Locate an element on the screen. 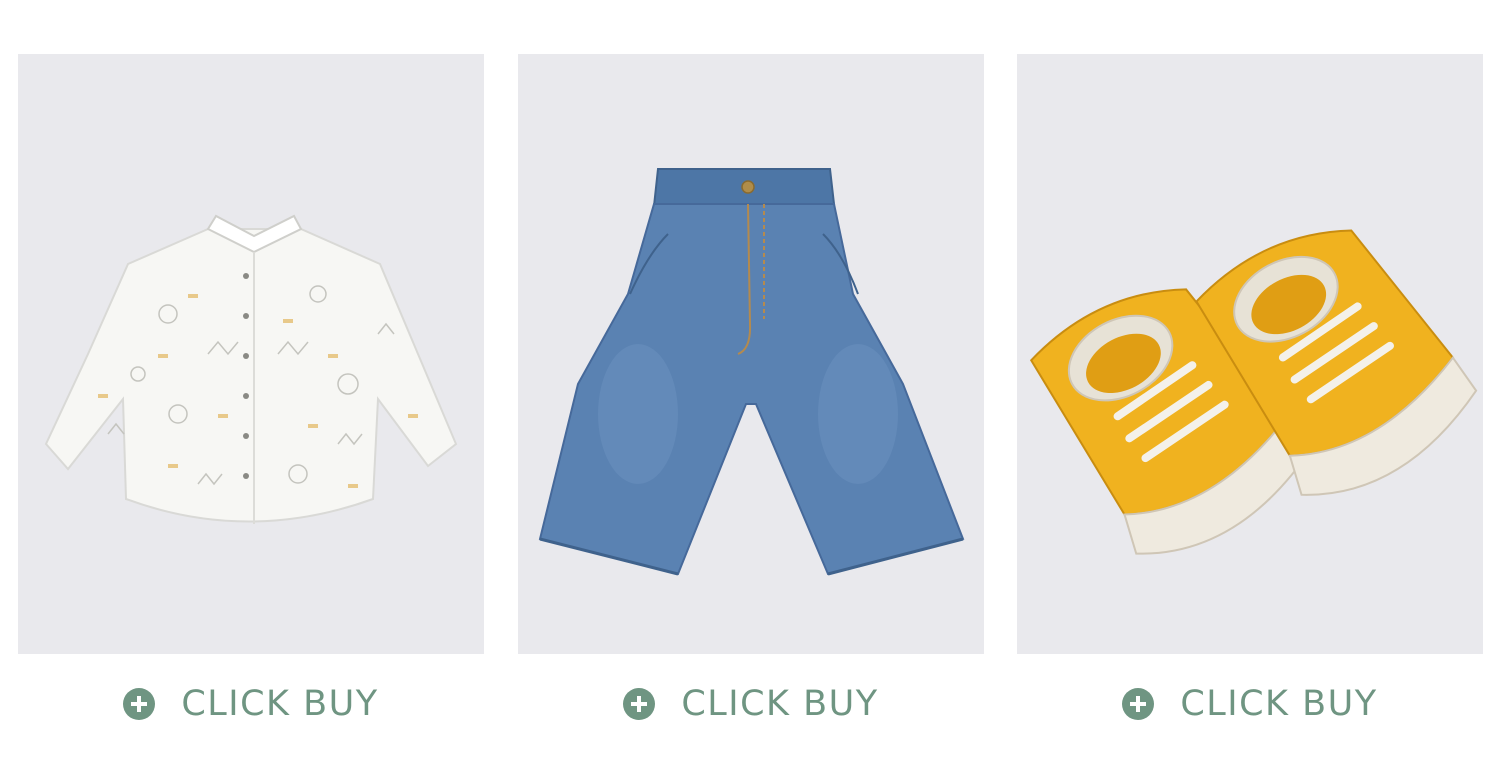 The image size is (1500, 771). sneakers-image is located at coordinates (1253, 392).